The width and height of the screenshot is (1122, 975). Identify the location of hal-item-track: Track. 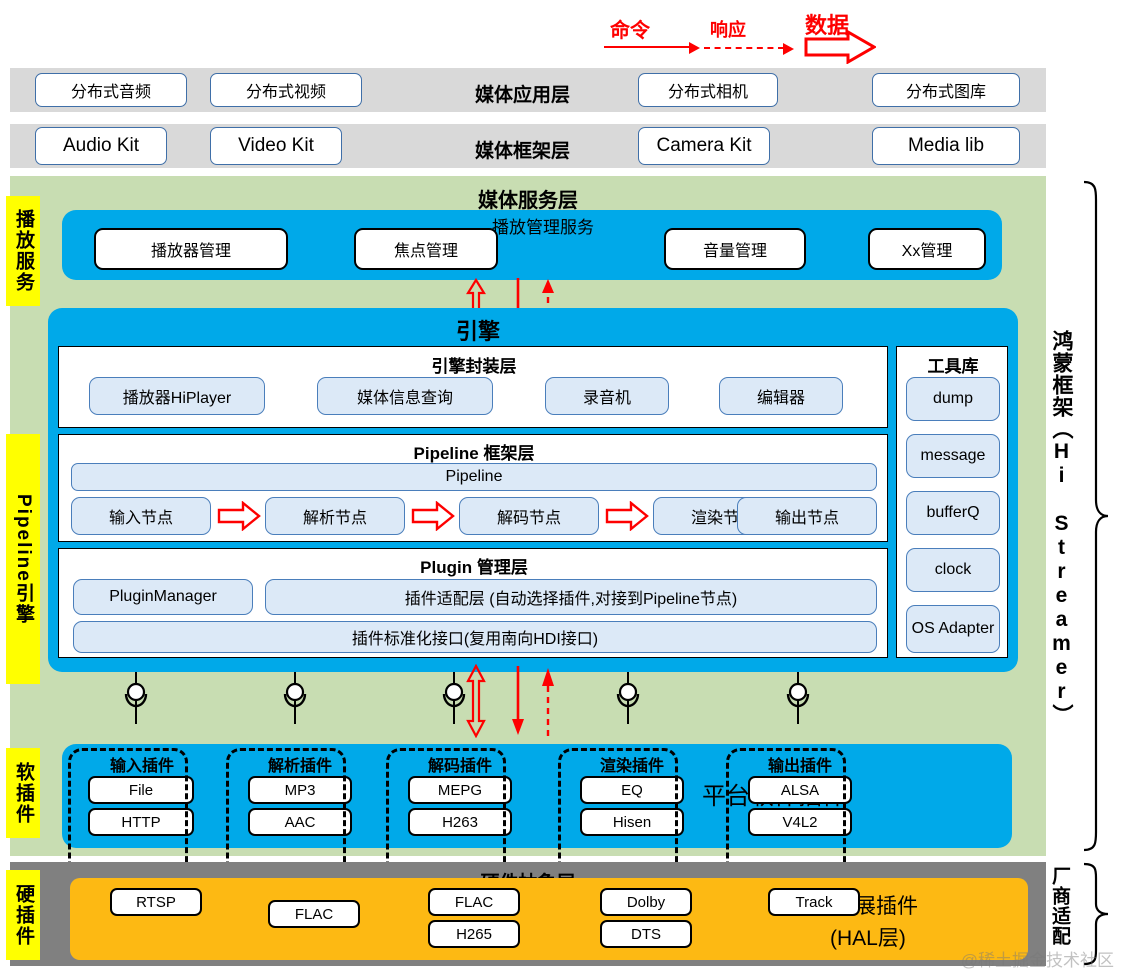
(814, 902).